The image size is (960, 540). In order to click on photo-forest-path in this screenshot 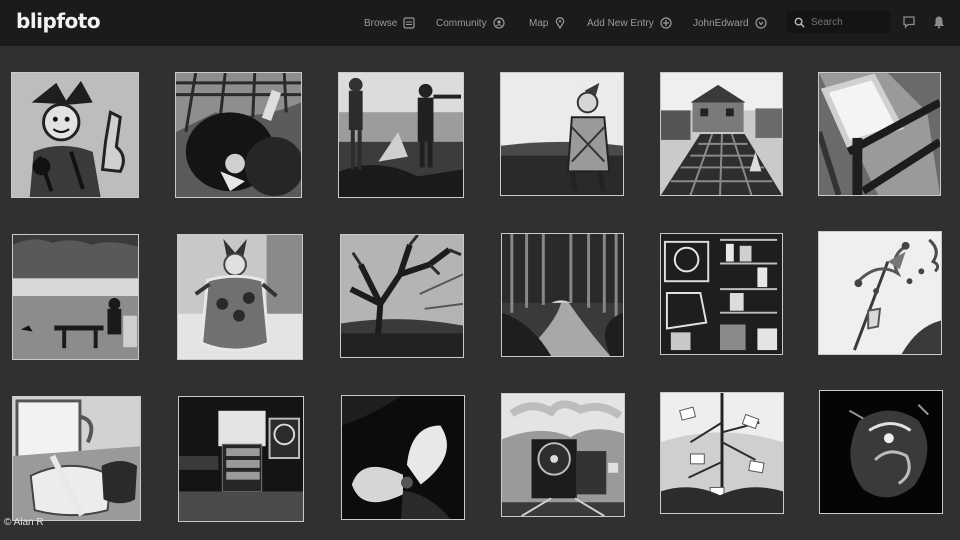, I will do `click(562, 295)`.